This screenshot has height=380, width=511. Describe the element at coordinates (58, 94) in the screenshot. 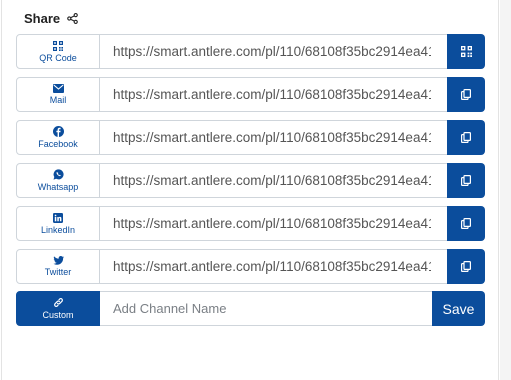

I see `channel-button-mail: Mail` at that location.